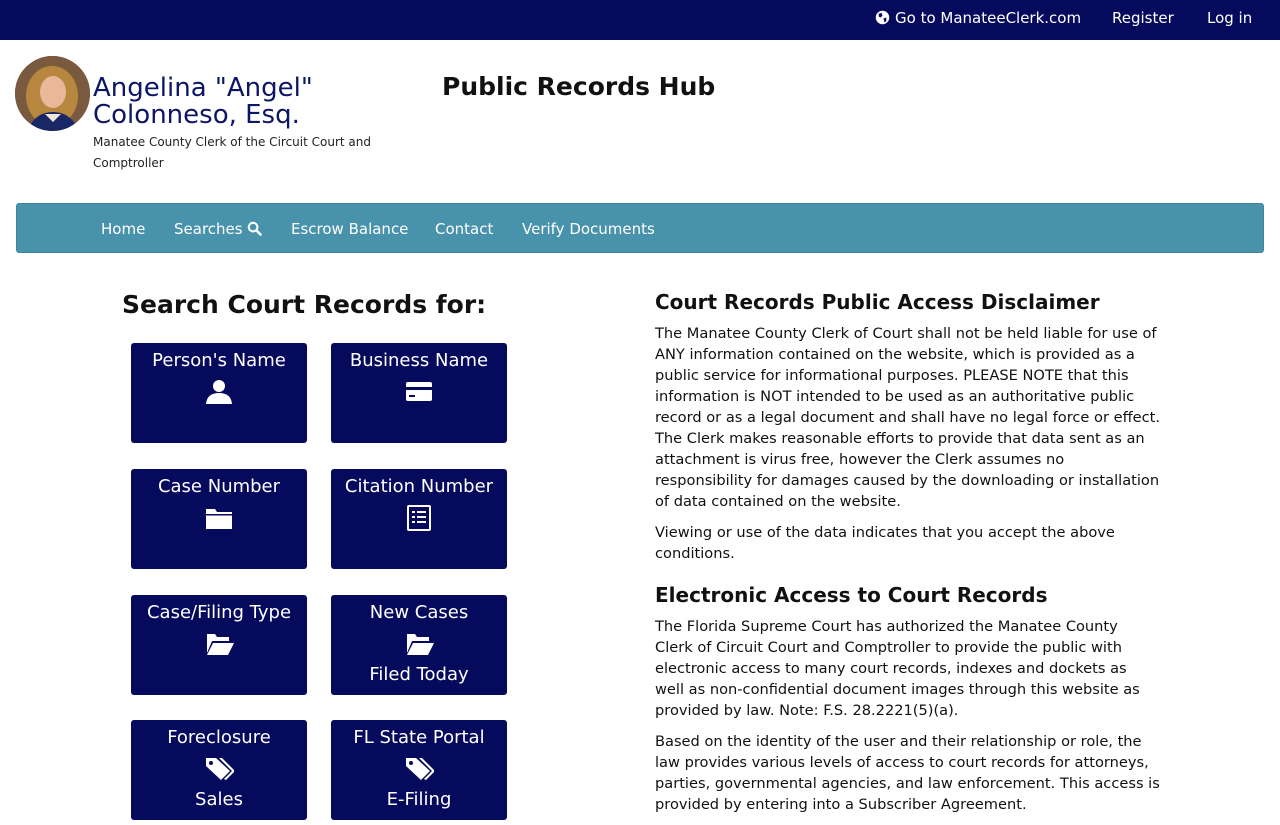 The height and width of the screenshot is (825, 1280). I want to click on goto-manateeclerk-link: Go to ManateeClerk.com, so click(978, 18).